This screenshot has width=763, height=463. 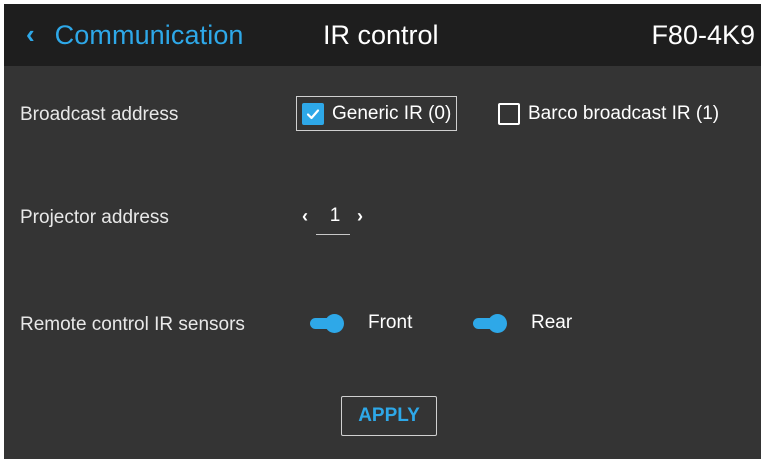 I want to click on front-sensor-toggle: Front, so click(x=361, y=323).